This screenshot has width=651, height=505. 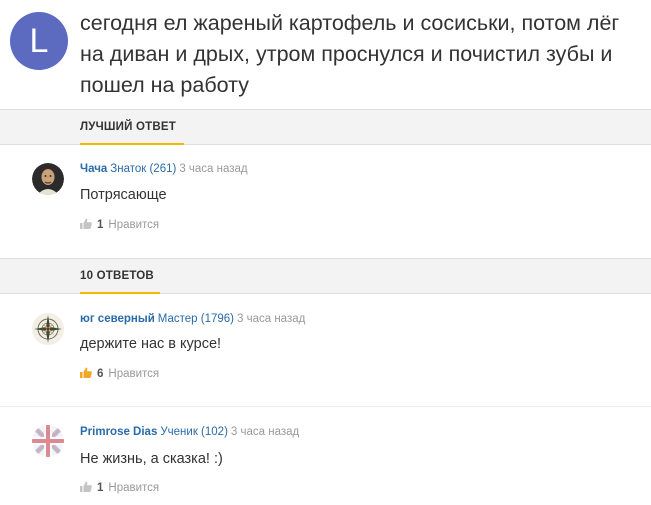 I want to click on answer-text: Не жизнь, а сказка! :), so click(x=151, y=459).